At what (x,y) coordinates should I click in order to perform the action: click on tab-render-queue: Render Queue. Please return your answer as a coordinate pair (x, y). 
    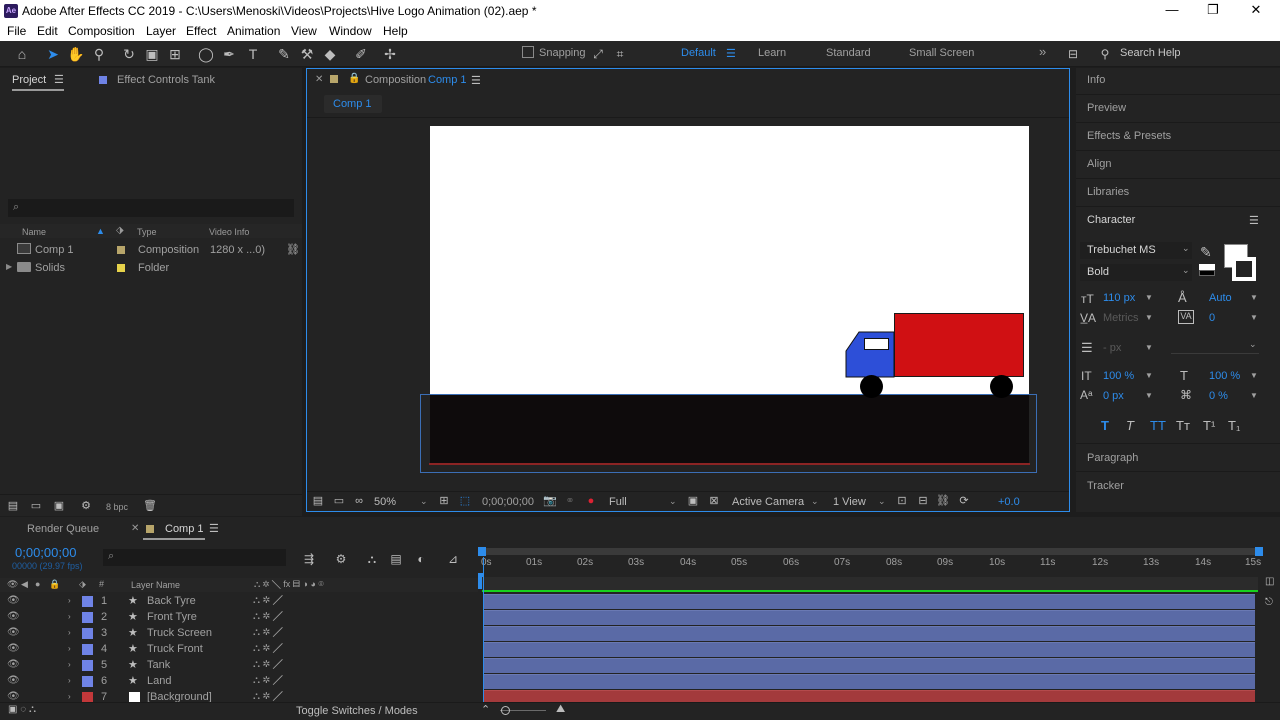
    Looking at the image, I should click on (63, 529).